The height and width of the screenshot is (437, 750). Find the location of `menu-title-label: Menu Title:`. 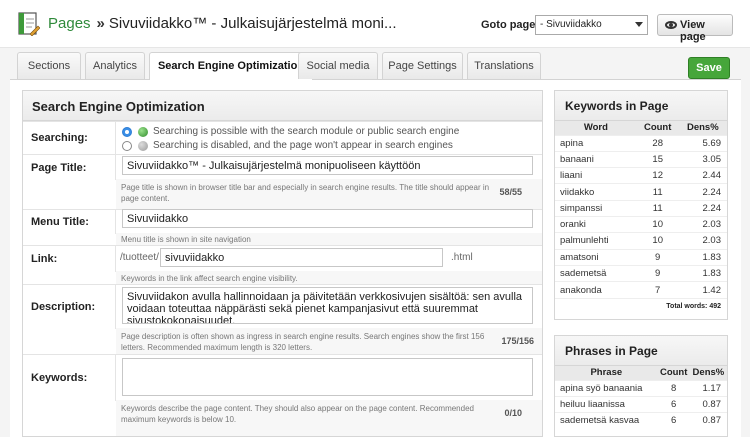

menu-title-label: Menu Title: is located at coordinates (60, 222).